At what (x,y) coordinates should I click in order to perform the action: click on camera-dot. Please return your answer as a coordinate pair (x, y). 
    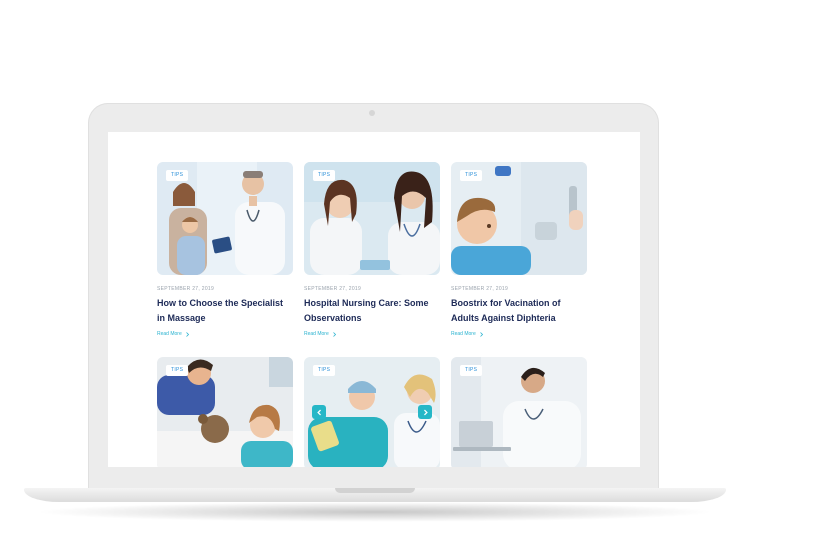
    Looking at the image, I should click on (372, 113).